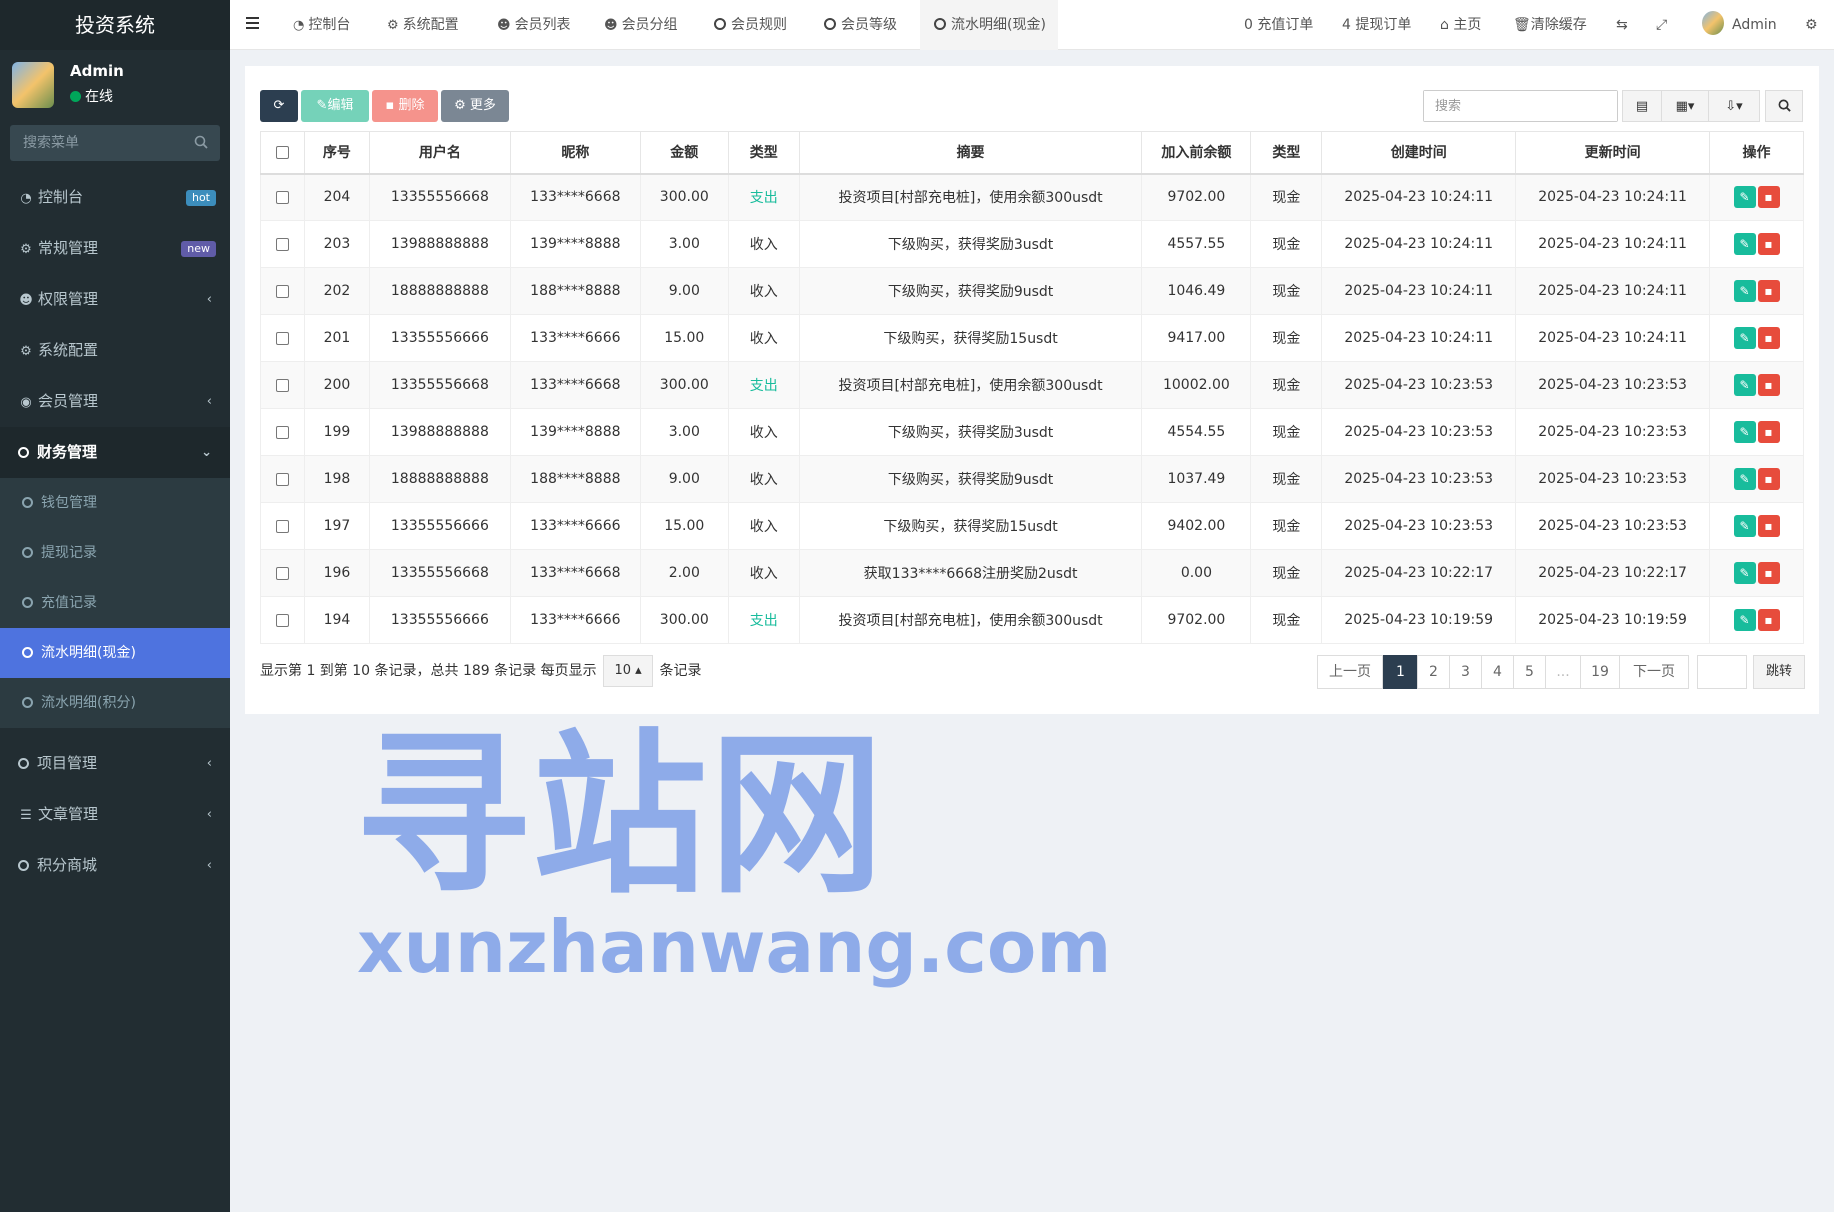  Describe the element at coordinates (115, 865) in the screenshot. I see `sidebar-item-points-mall: 积分商城 ‹` at that location.